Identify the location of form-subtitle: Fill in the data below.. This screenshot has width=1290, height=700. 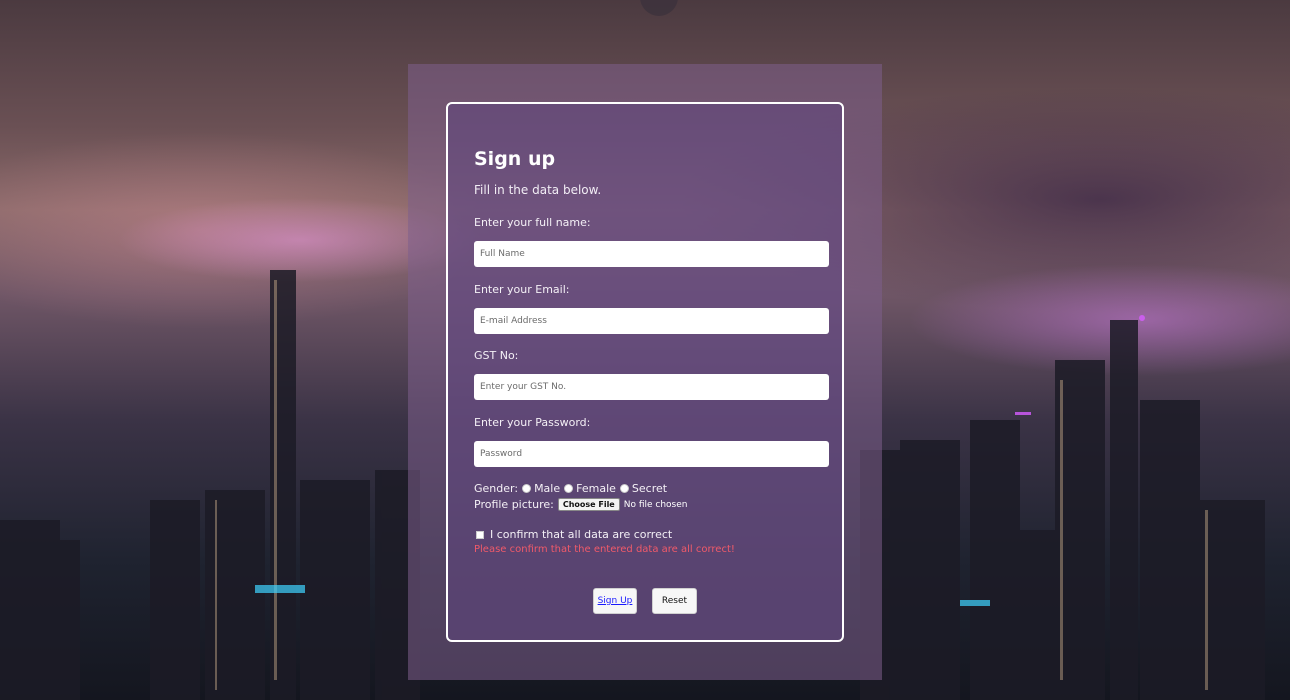
(538, 190).